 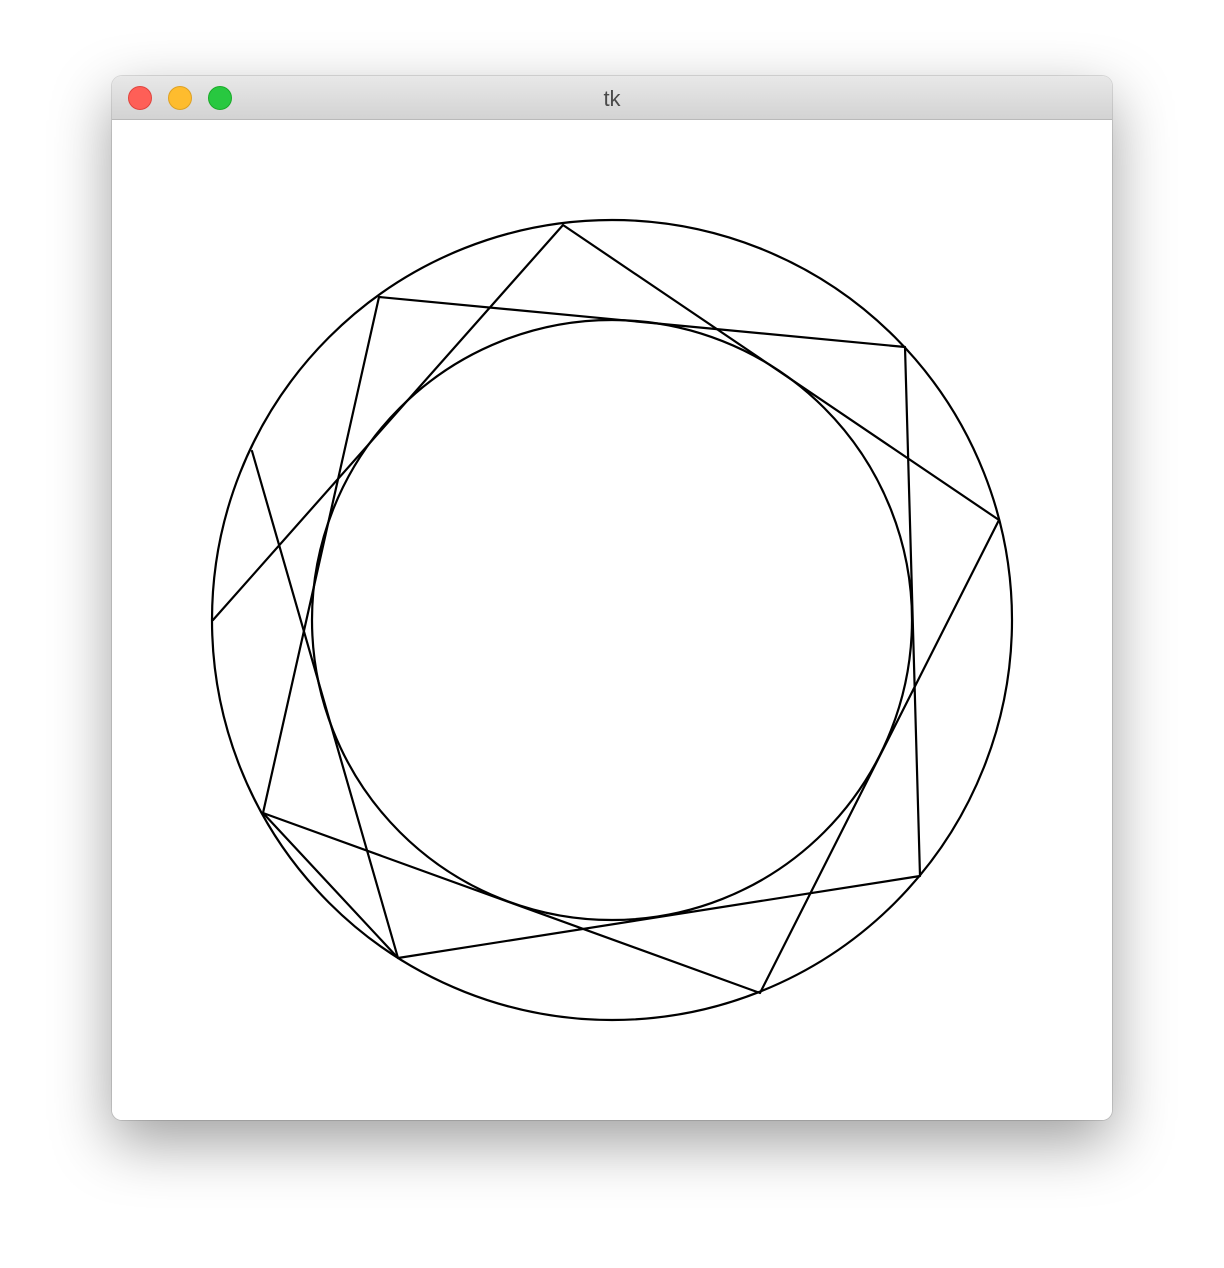 I want to click on title-bar: tk, so click(x=612, y=98).